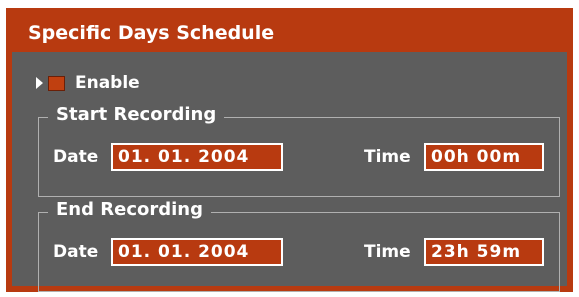 The width and height of the screenshot is (579, 297). Describe the element at coordinates (484, 157) in the screenshot. I see `start-time-field: 00h 00m` at that location.